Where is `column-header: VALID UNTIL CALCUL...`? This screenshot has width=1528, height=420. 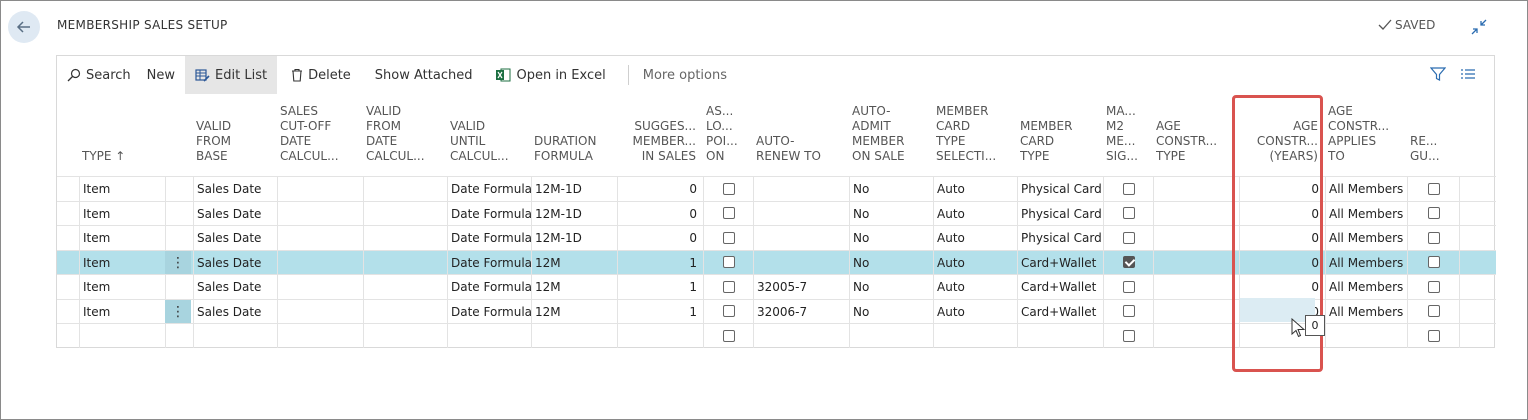
column-header: VALID UNTIL CALCUL... is located at coordinates (487, 134).